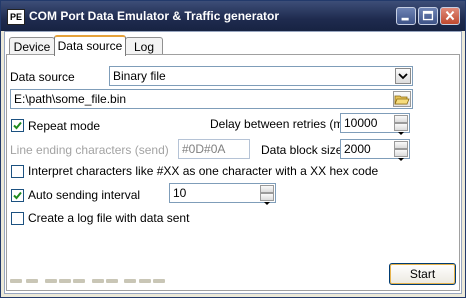 Image resolution: width=466 pixels, height=298 pixels. I want to click on minimize-icon, so click(405, 19).